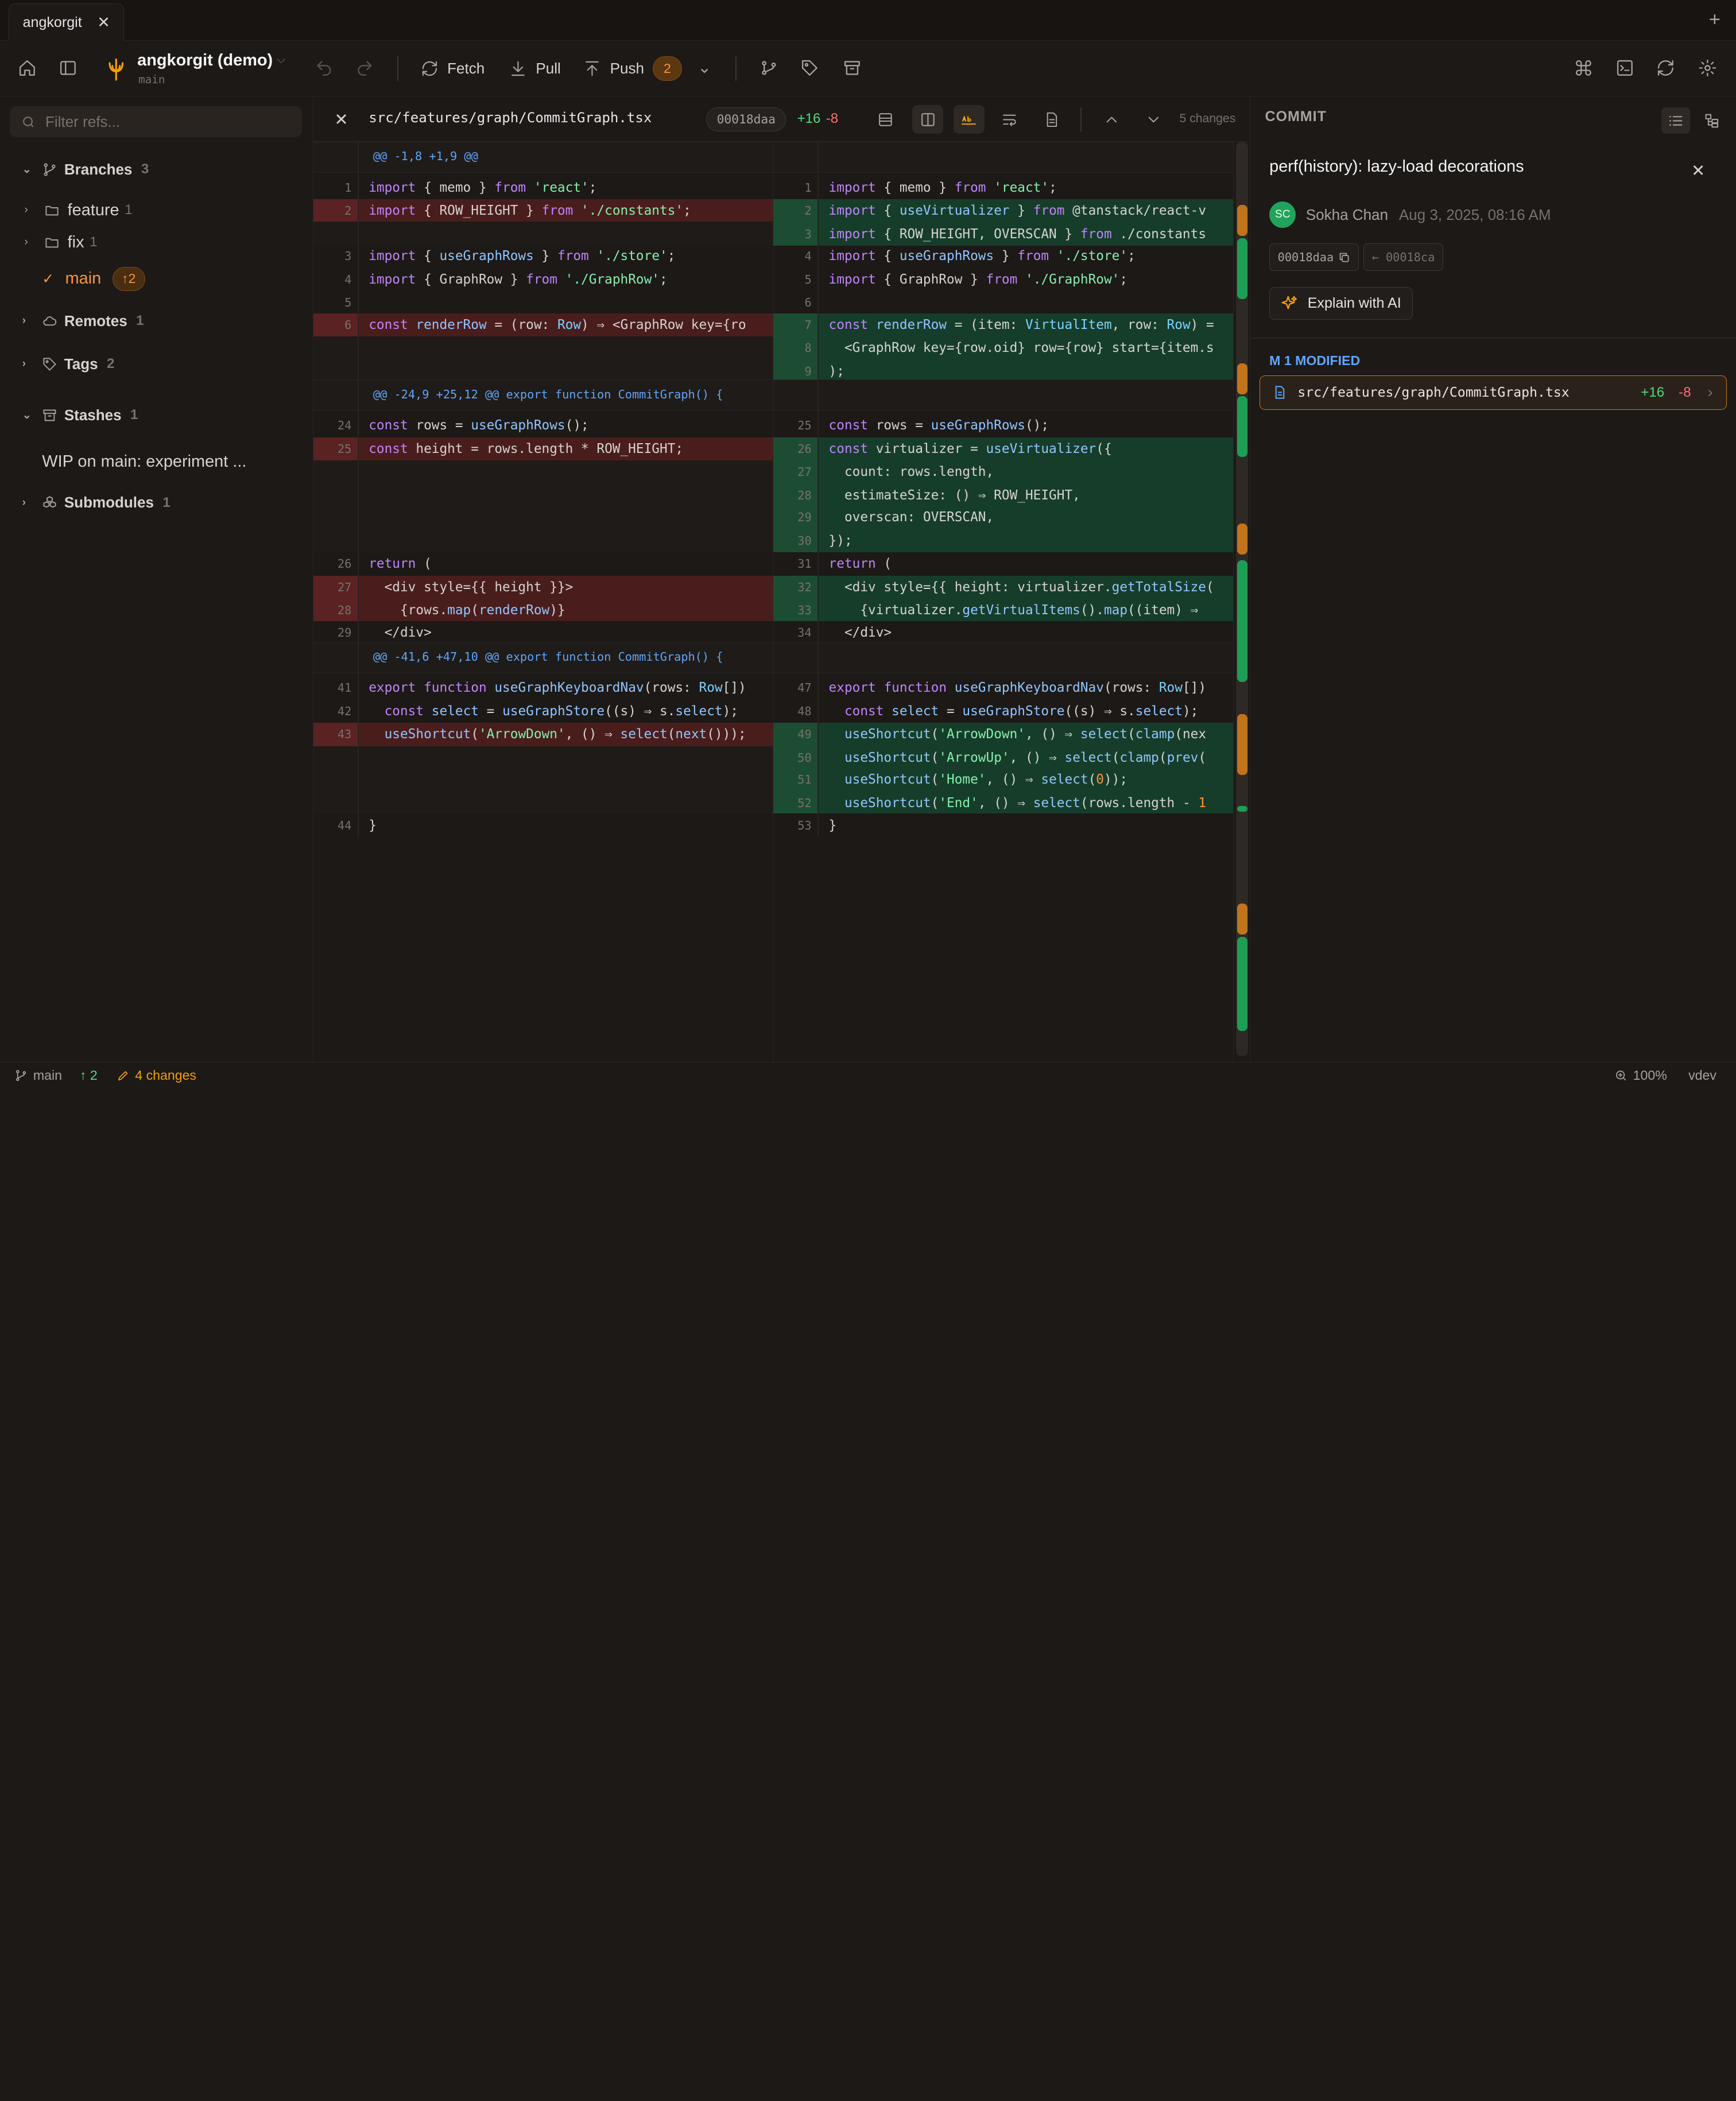 Image resolution: width=1736 pixels, height=2101 pixels. What do you see at coordinates (535, 68) in the screenshot?
I see `pull-button: Pull` at bounding box center [535, 68].